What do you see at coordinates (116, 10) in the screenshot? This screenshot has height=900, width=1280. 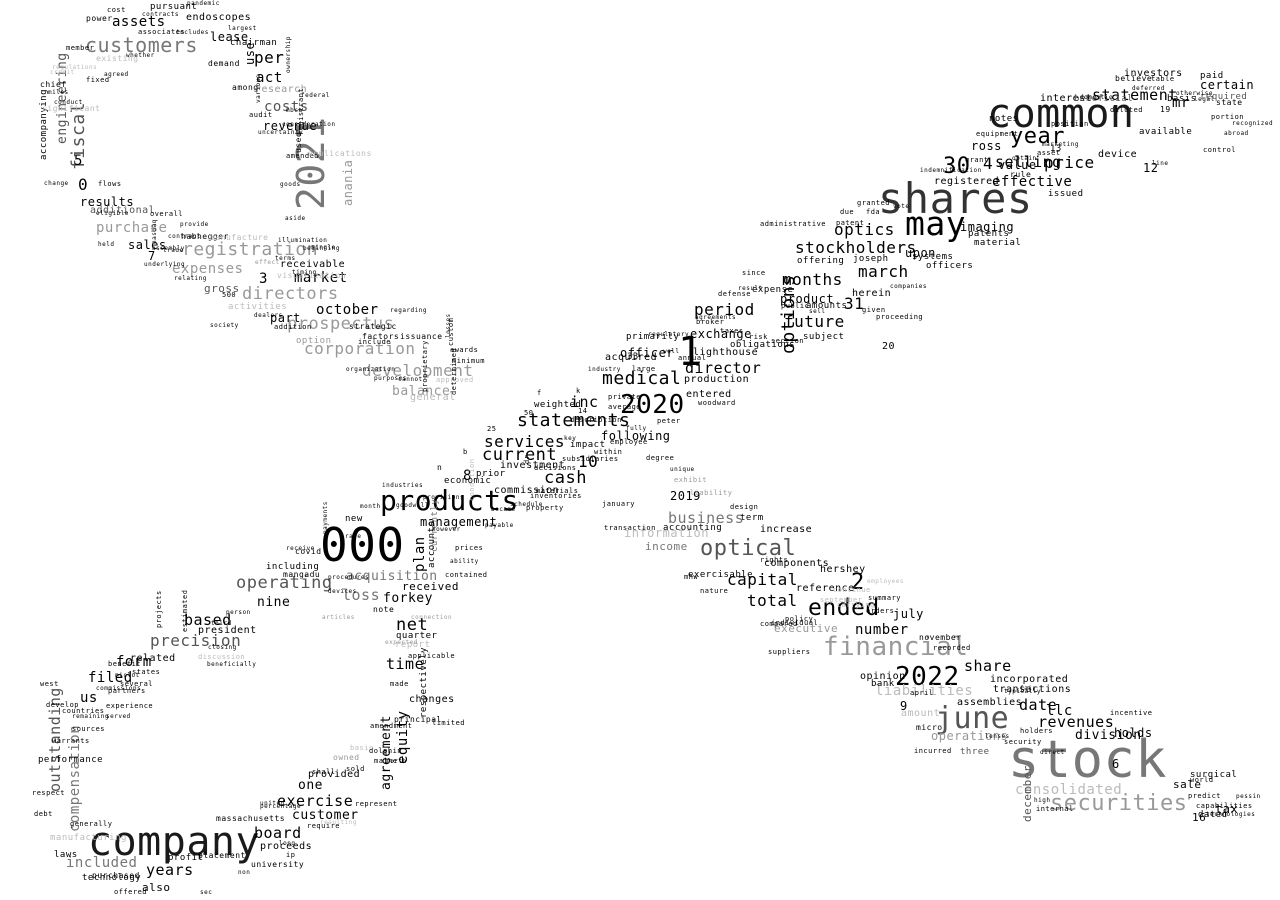 I see `word-225: cost` at bounding box center [116, 10].